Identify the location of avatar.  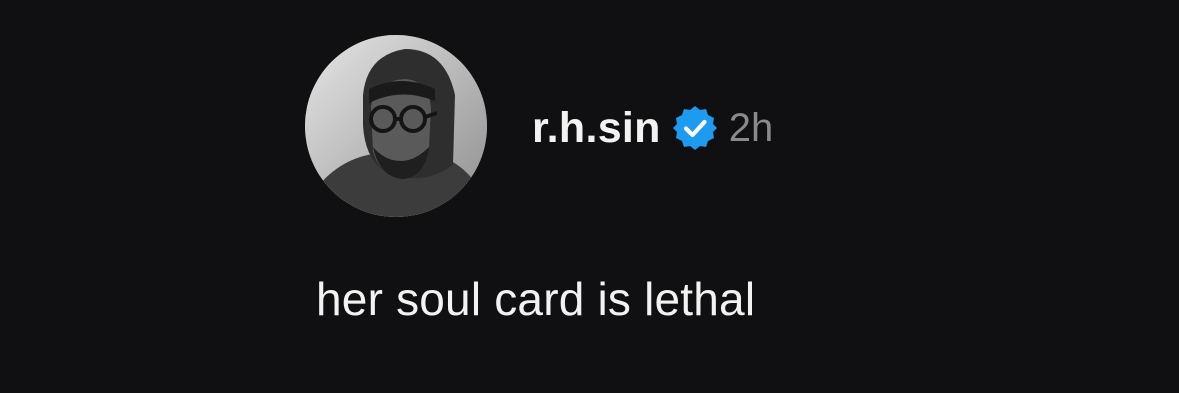
(396, 126).